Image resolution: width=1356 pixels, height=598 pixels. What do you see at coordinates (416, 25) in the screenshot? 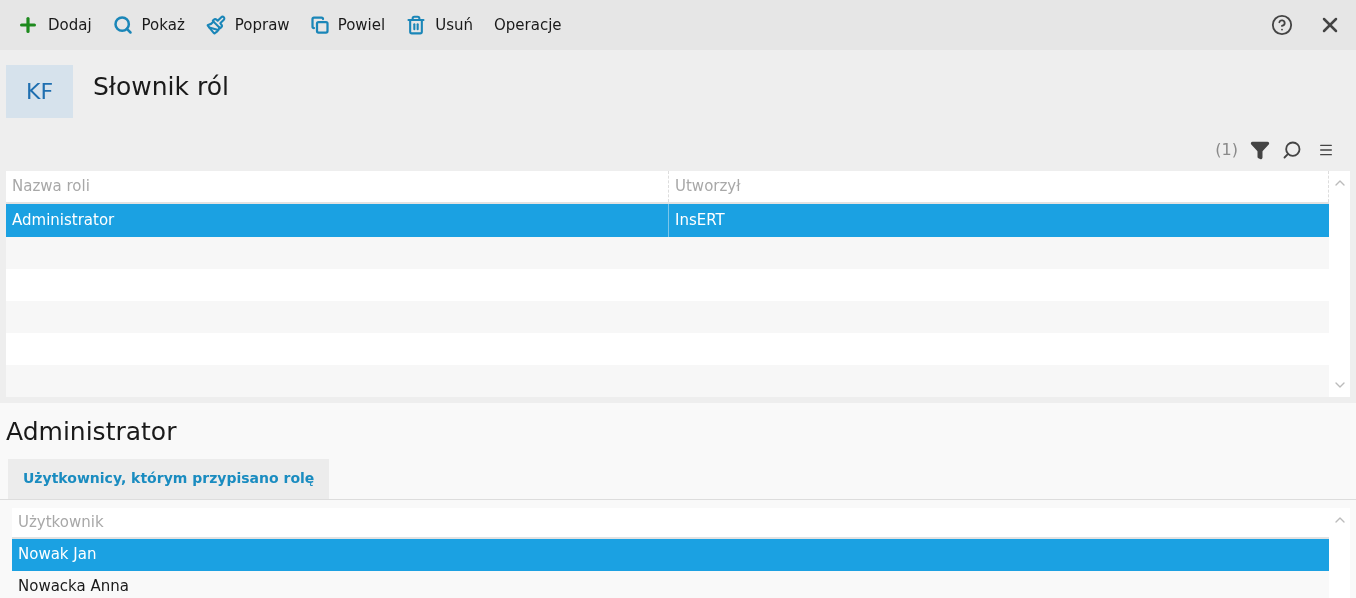
I see `trash-icon` at bounding box center [416, 25].